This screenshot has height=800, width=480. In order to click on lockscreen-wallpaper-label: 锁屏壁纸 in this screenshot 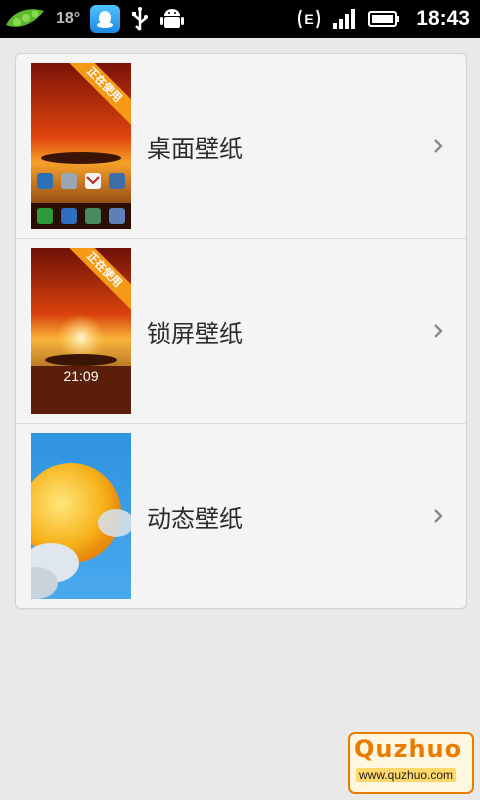, I will do `click(195, 333)`.